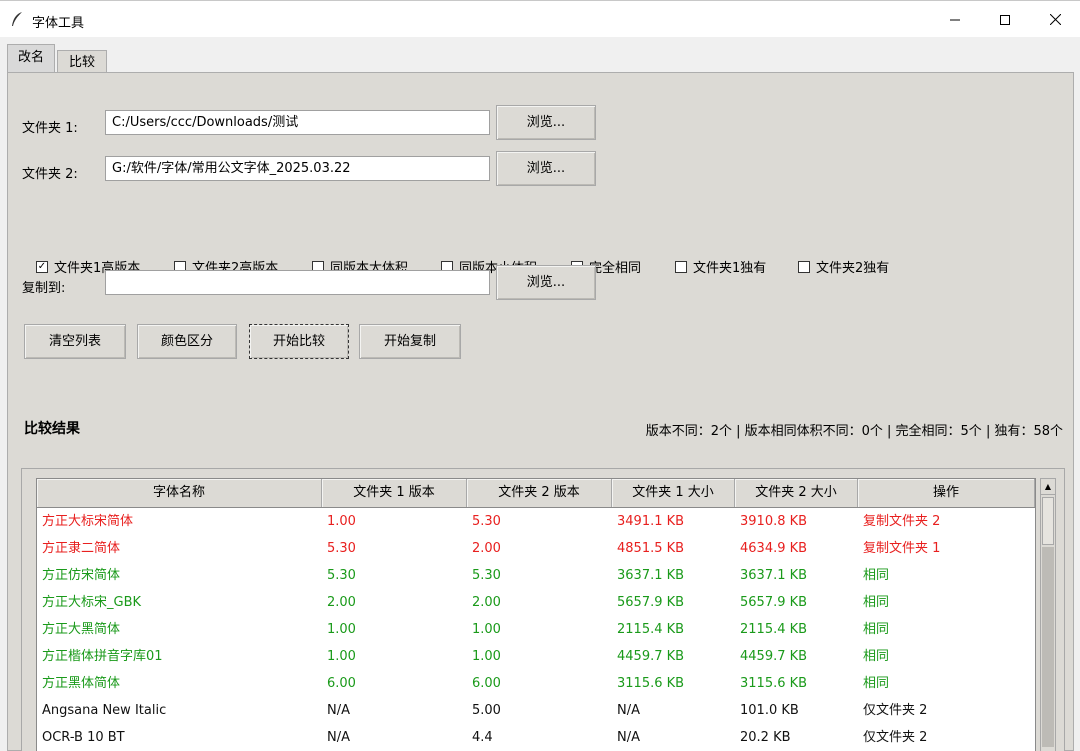 The height and width of the screenshot is (751, 1080). I want to click on table-row: 方正仿宋简体 5.30 5.30 3637.1 KB 3637.1 KB 相同, so click(536, 575).